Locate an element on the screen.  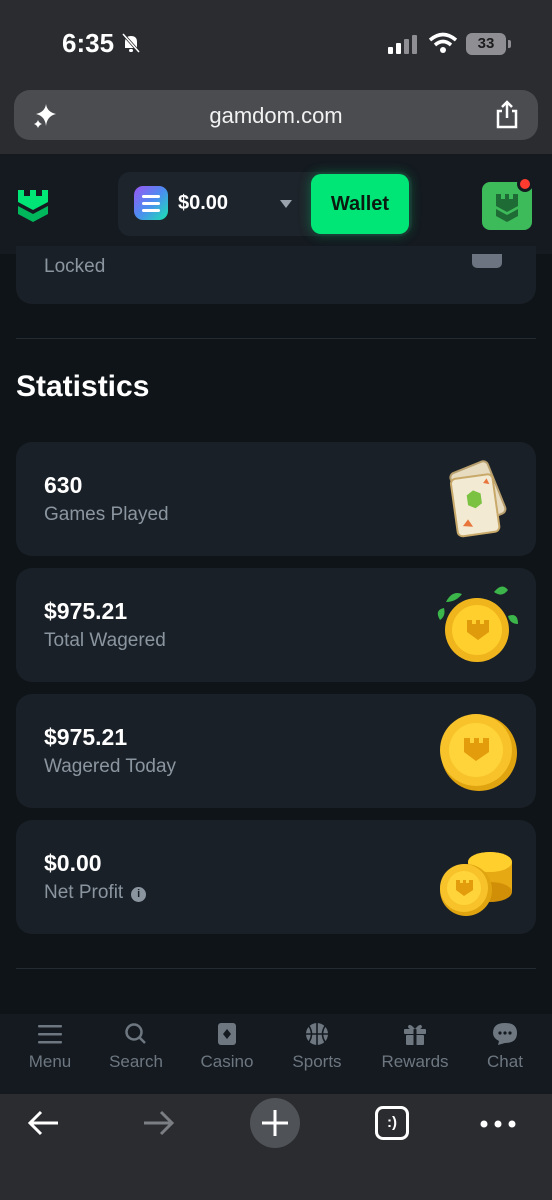
stat-label-wrapper: Net Profit i is located at coordinates (95, 893).